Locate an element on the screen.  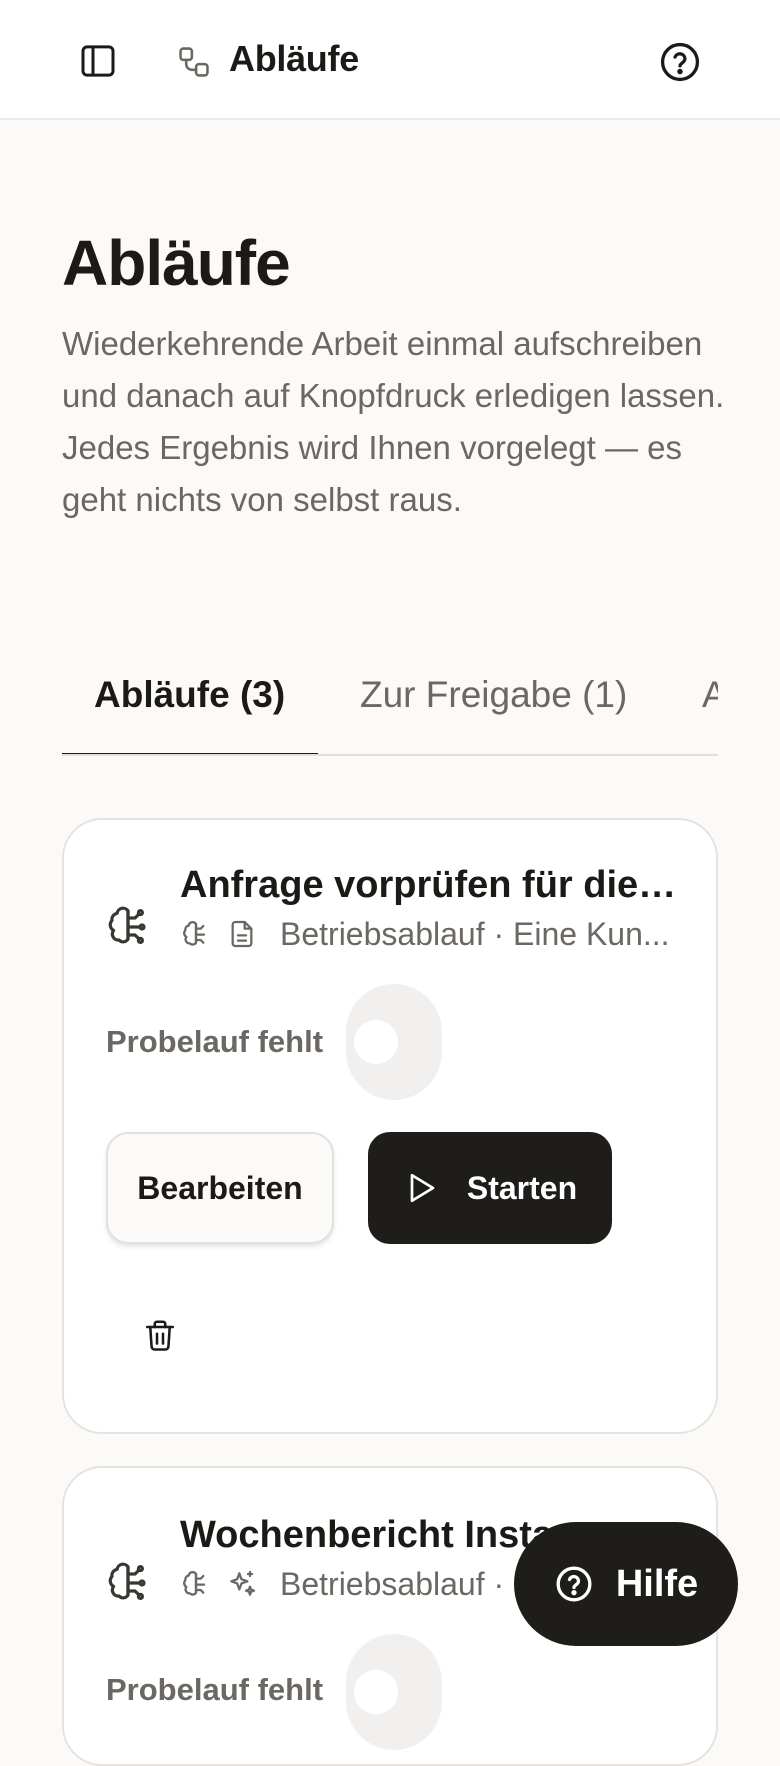
page-title: Abläufe is located at coordinates (176, 263).